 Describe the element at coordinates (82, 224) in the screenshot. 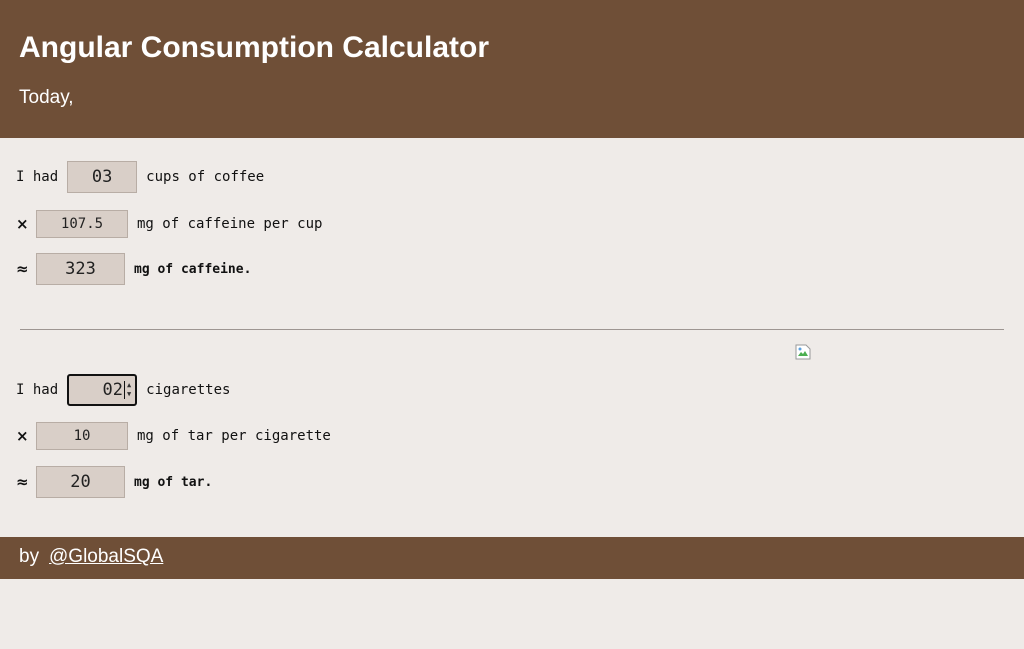

I see `caffeine-per-cup-field: 107.5` at that location.